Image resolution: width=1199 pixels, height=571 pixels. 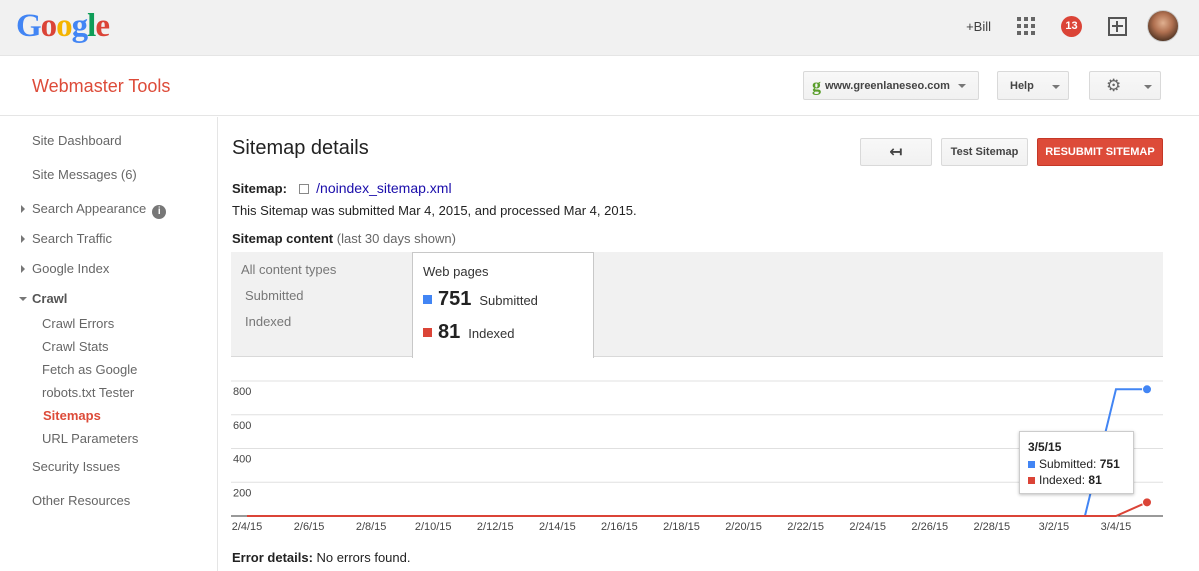 I want to click on google-bar: Google +Bill 13, so click(x=599, y=28).